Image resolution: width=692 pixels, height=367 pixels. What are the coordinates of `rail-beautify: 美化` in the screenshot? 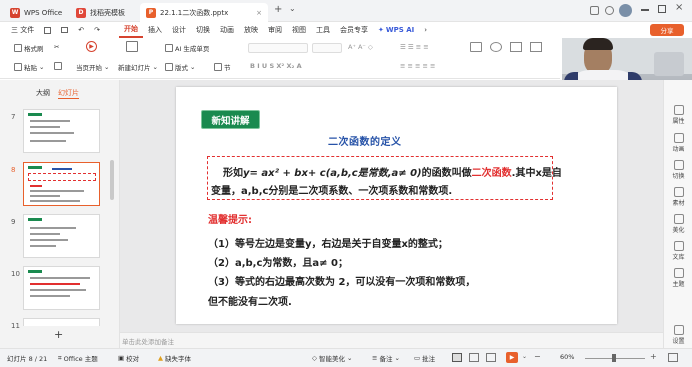 It's located at (678, 224).